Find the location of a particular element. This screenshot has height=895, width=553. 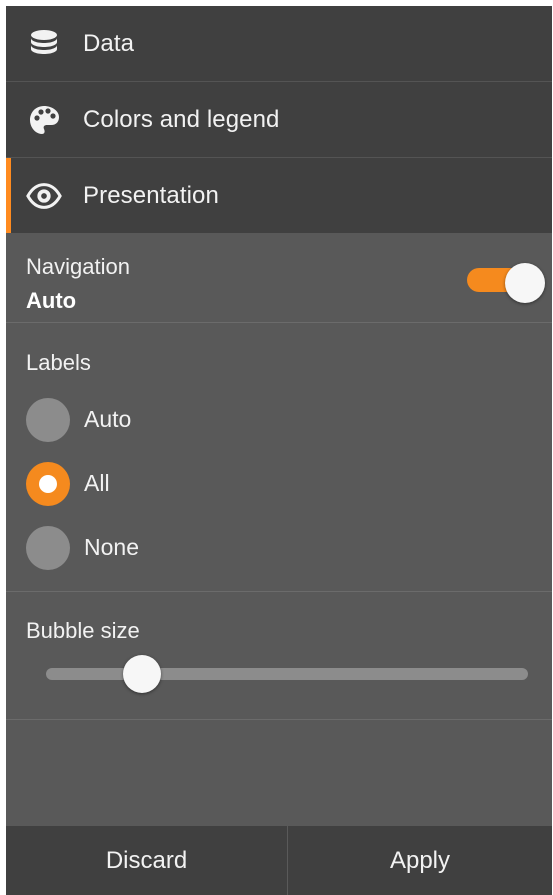

radio-button-checked is located at coordinates (48, 484).